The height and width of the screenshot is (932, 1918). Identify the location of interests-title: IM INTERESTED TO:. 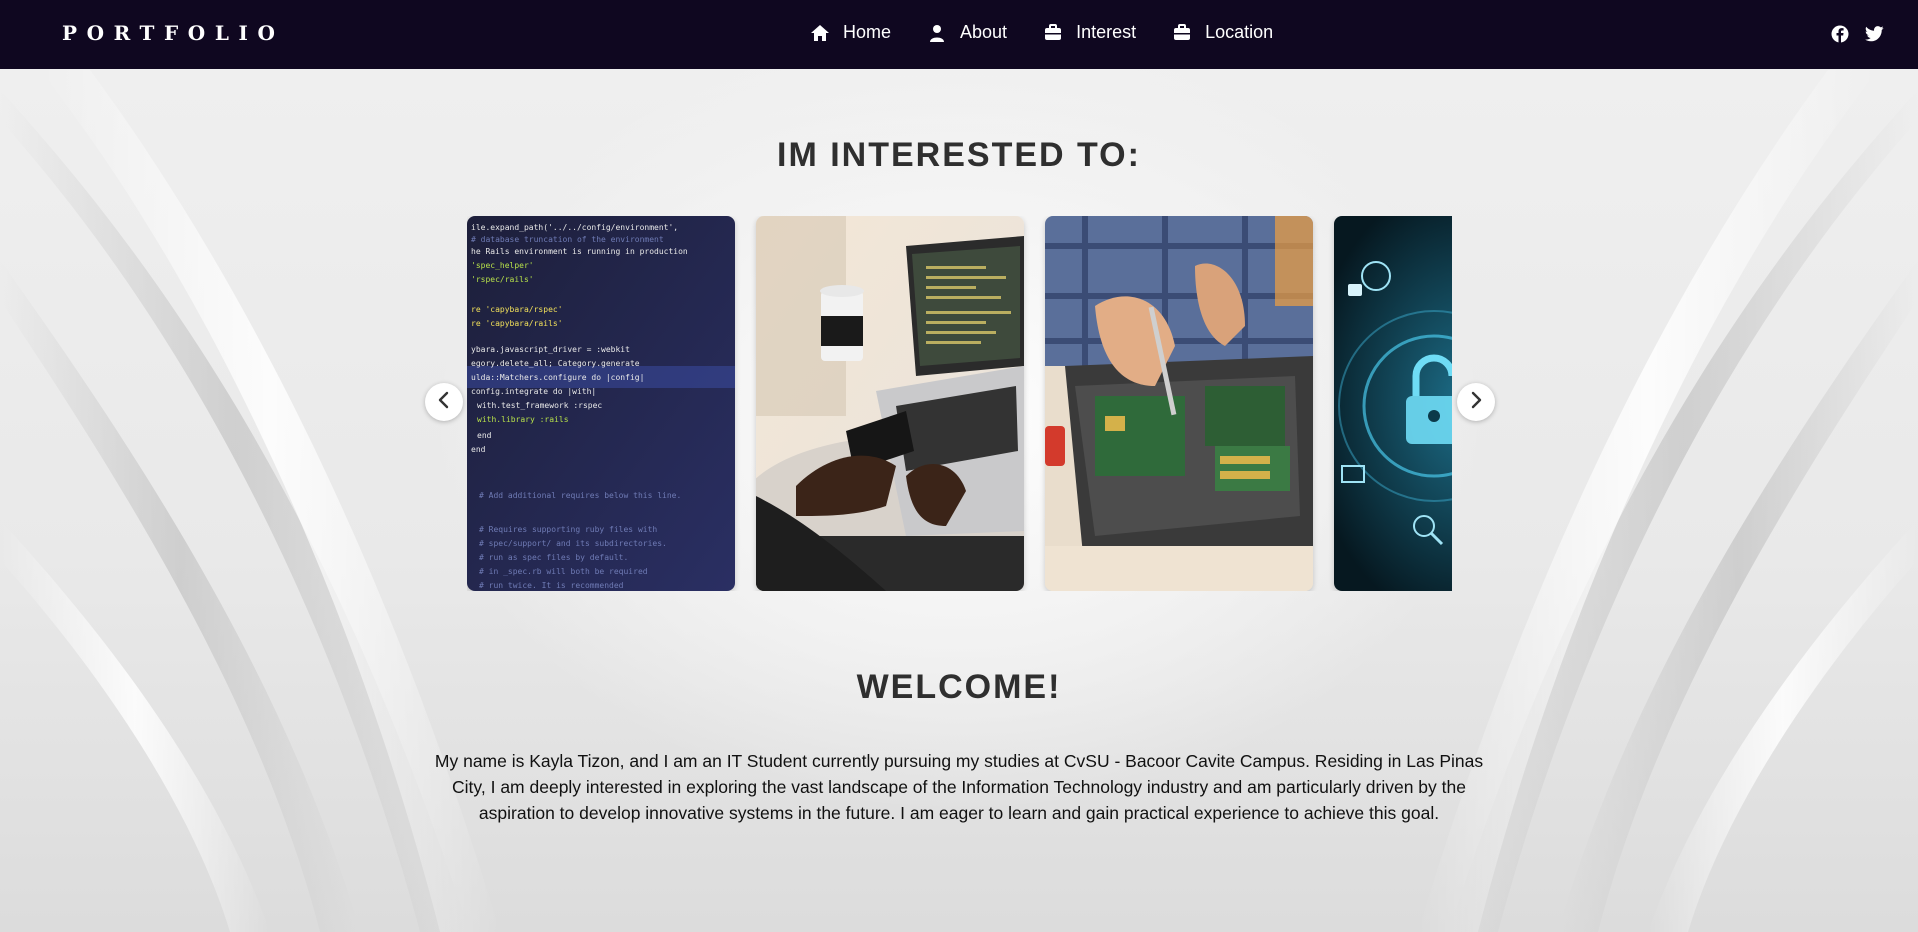
(959, 155).